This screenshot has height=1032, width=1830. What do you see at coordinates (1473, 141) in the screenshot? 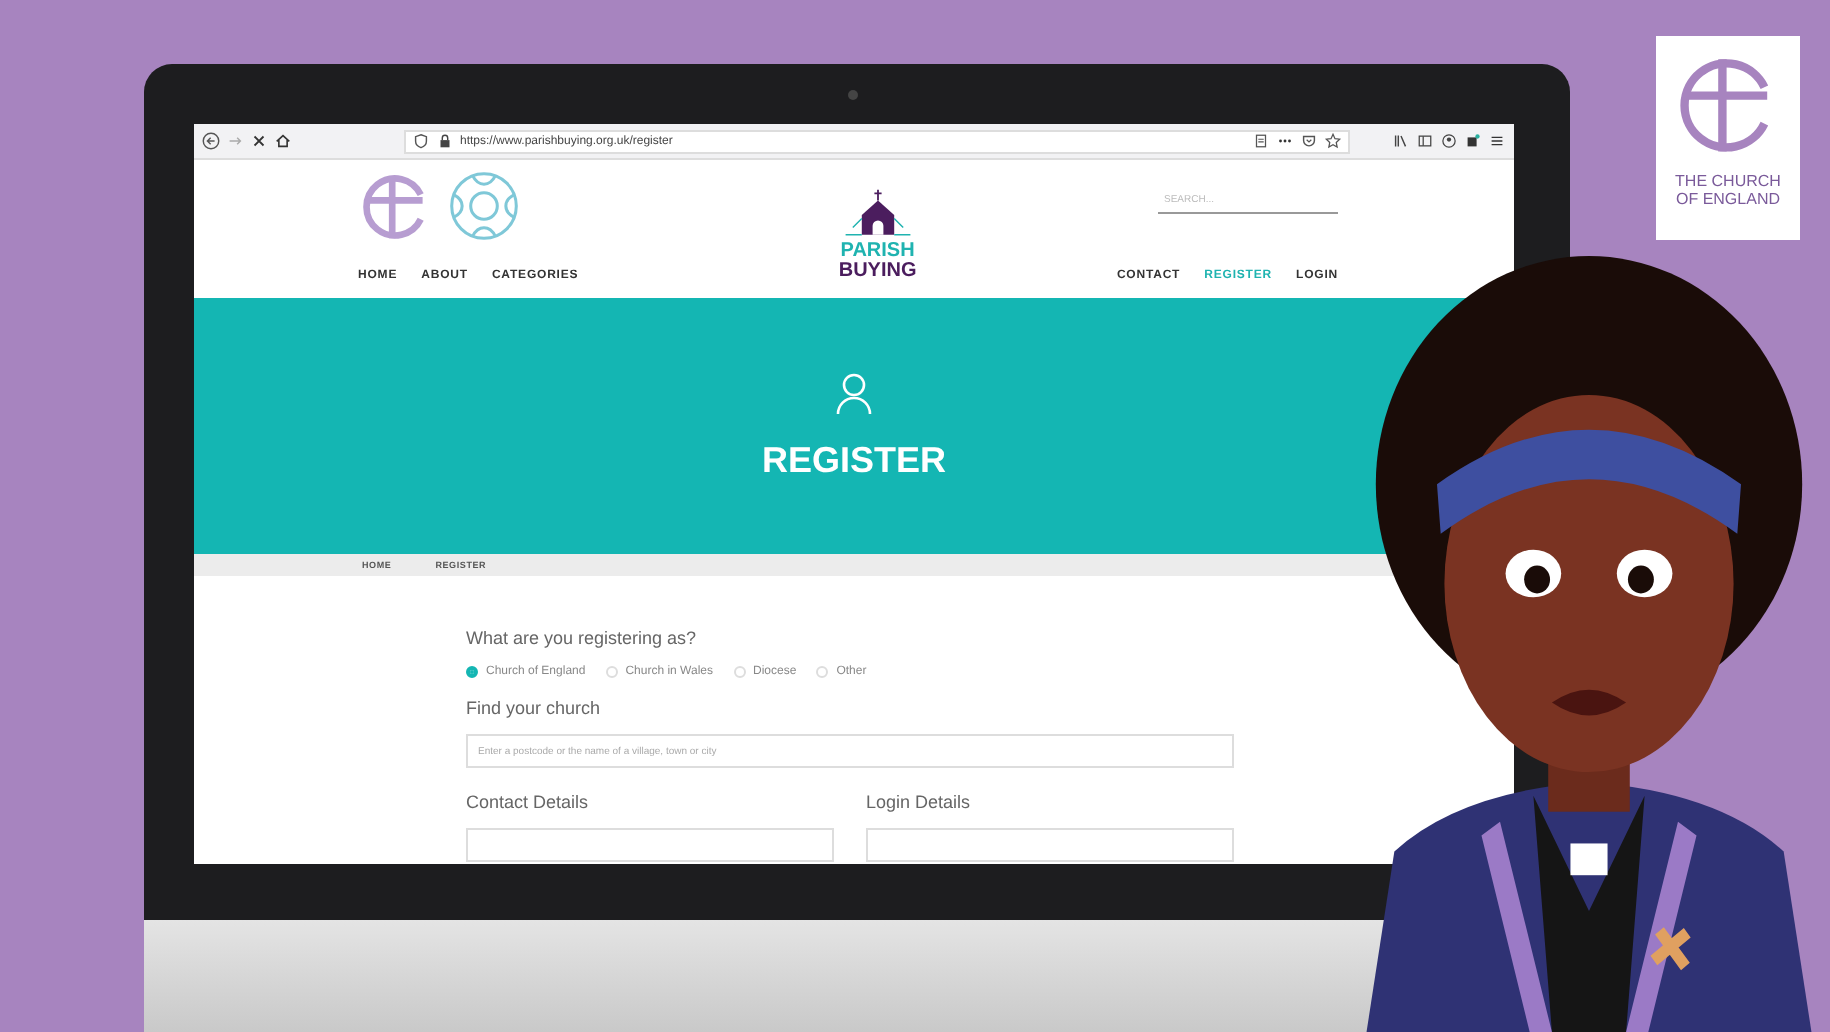
I see `extension-icon` at bounding box center [1473, 141].